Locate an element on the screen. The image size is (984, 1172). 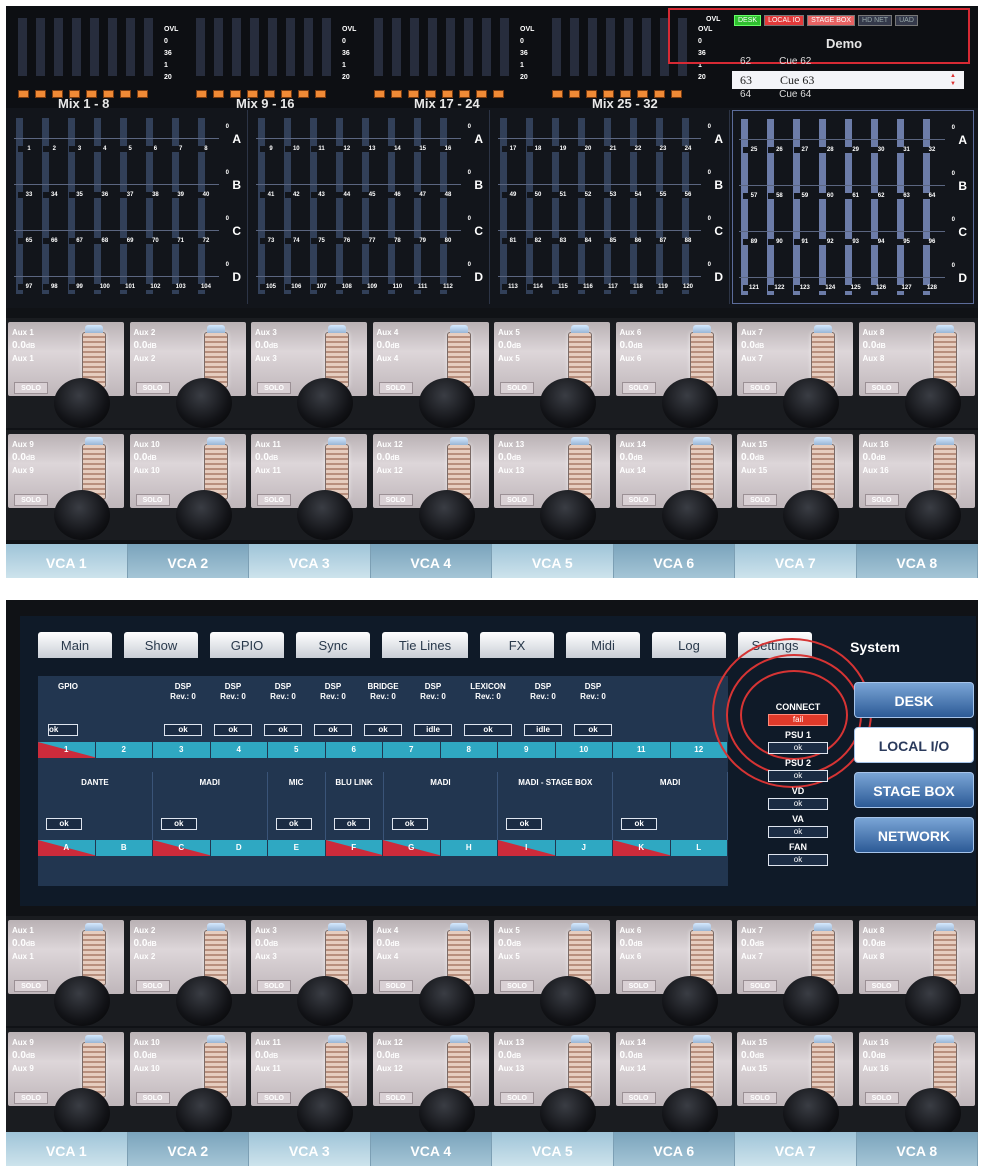
channel-number: 69 is located at coordinates (130, 241).